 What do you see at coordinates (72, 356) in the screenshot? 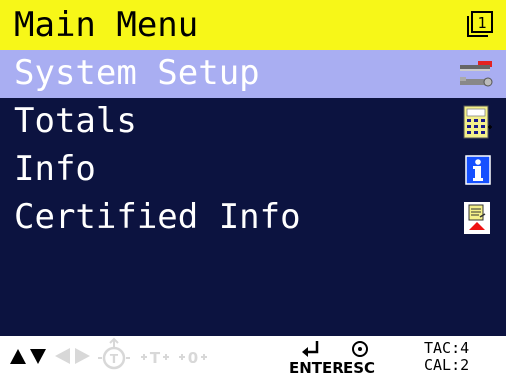
I see `left-right-arrows-icon` at bounding box center [72, 356].